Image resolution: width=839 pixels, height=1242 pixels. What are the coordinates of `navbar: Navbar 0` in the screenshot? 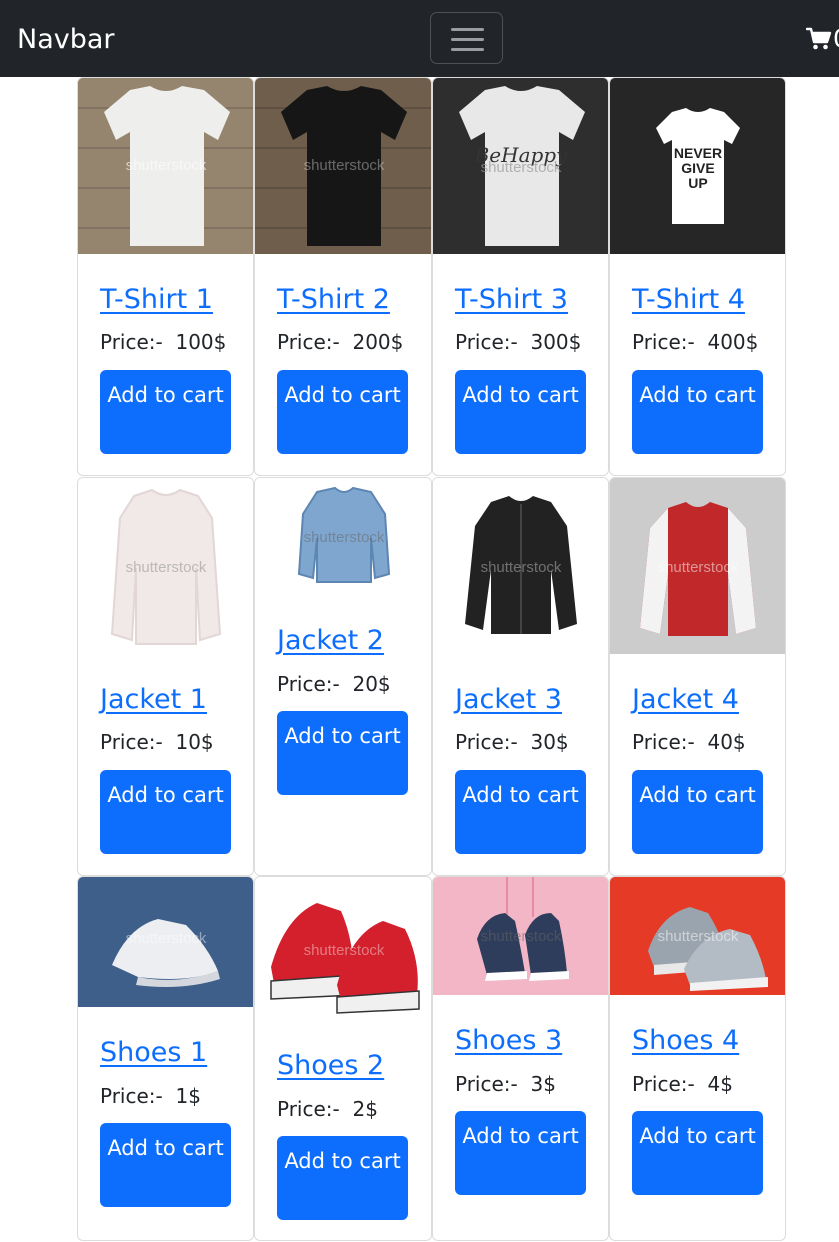 It's located at (419, 38).